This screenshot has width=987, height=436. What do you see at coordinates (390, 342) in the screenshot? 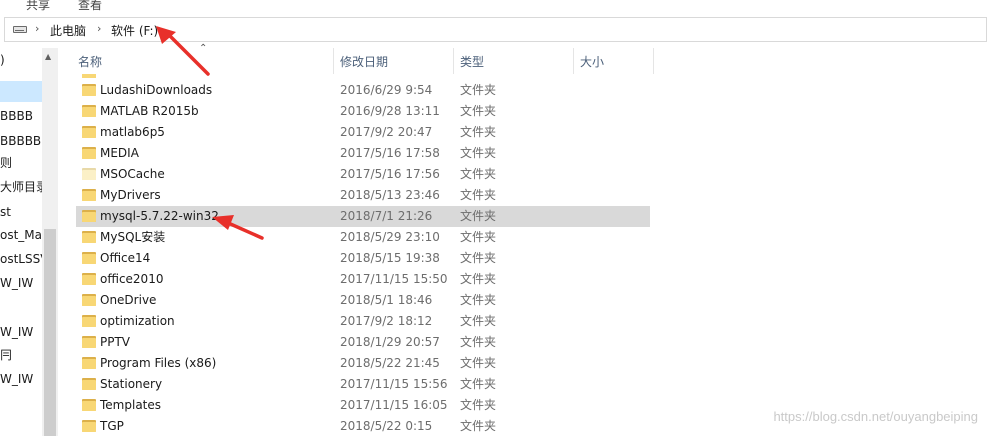
I see `file-date-modified: 2018/1/29 20:57` at bounding box center [390, 342].